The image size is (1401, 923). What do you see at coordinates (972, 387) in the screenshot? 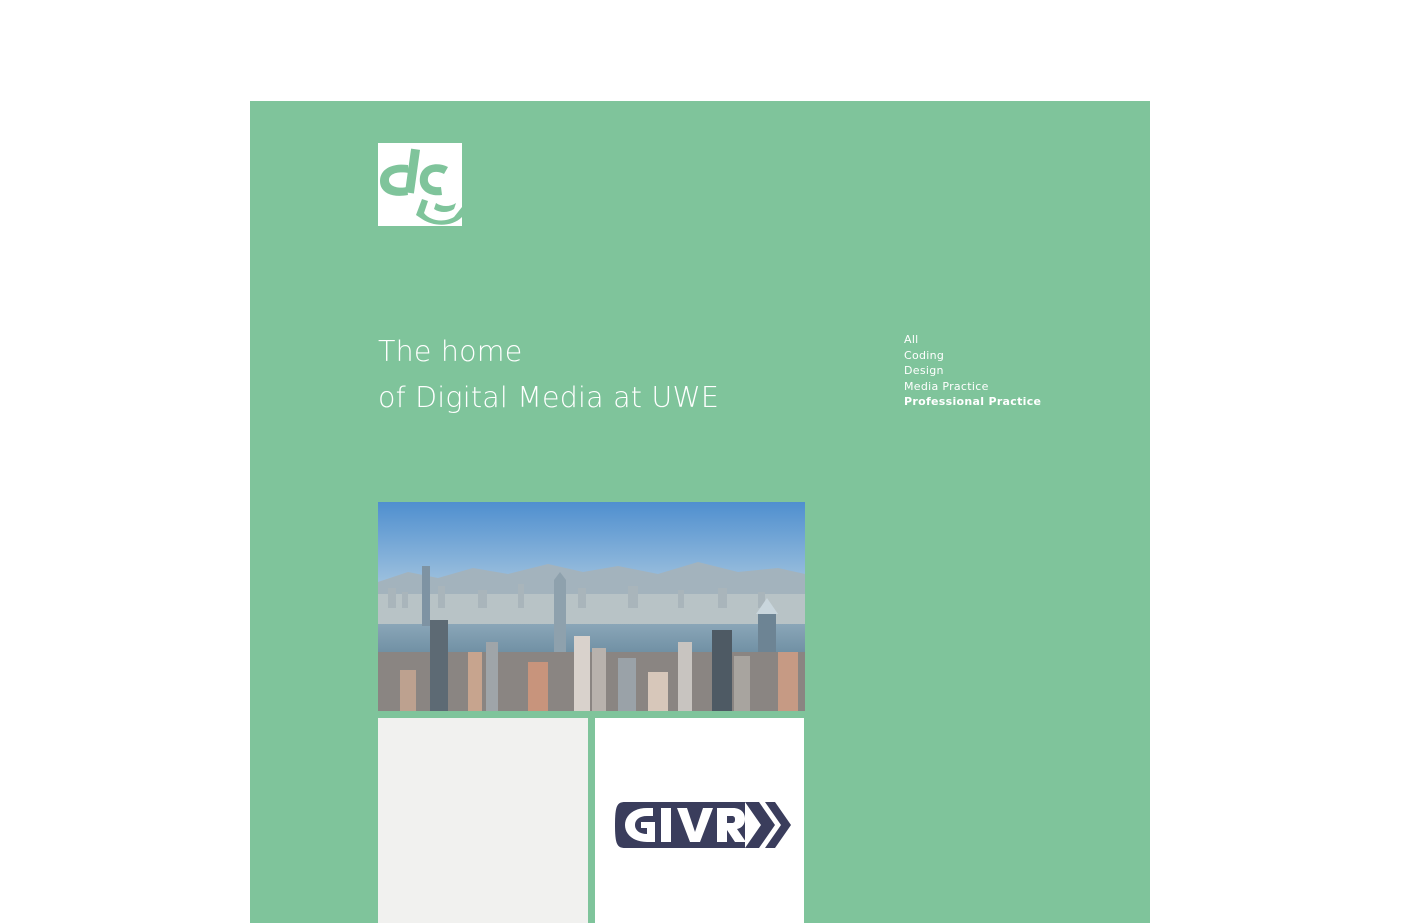
I see `filter-media-practice: Media Practice` at bounding box center [972, 387].